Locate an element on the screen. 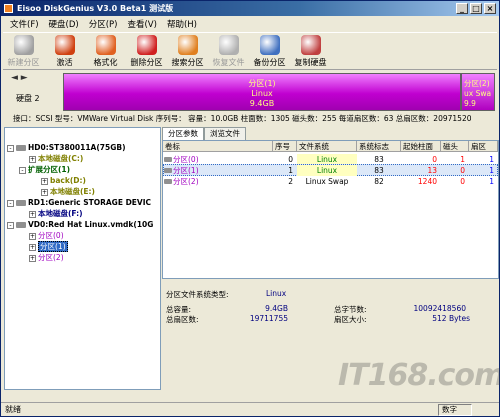  cell-sec: 1 is located at coordinates (491, 181).